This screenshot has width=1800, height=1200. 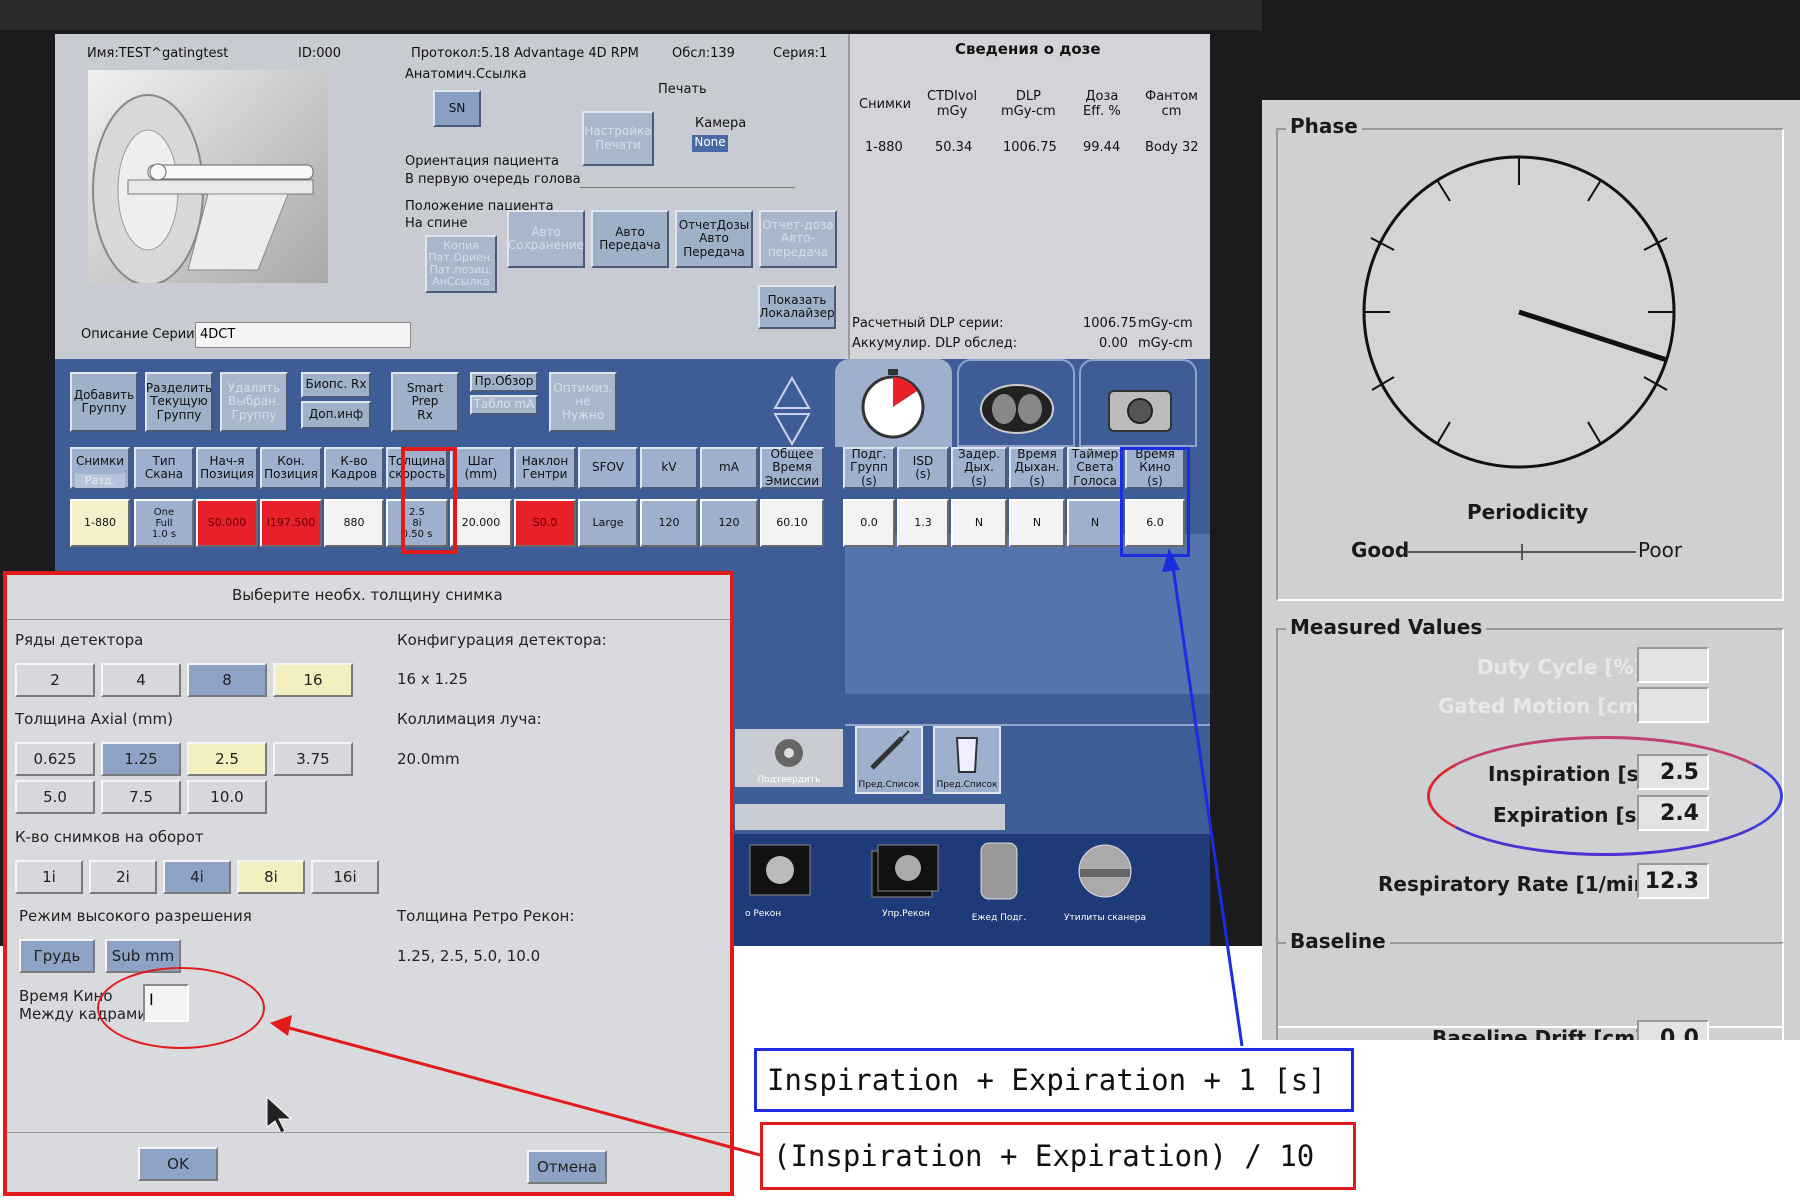 I want to click on blue-arrowhead, so click(x=1171, y=560).